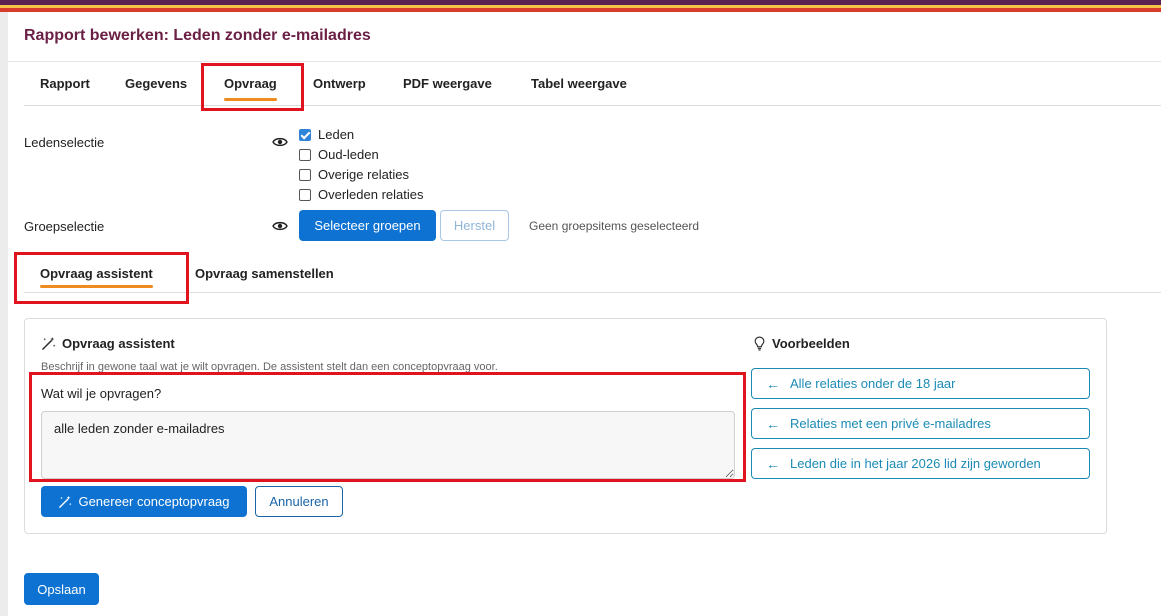 The width and height of the screenshot is (1161, 616). What do you see at coordinates (61, 589) in the screenshot?
I see `save-button: Opslaan` at bounding box center [61, 589].